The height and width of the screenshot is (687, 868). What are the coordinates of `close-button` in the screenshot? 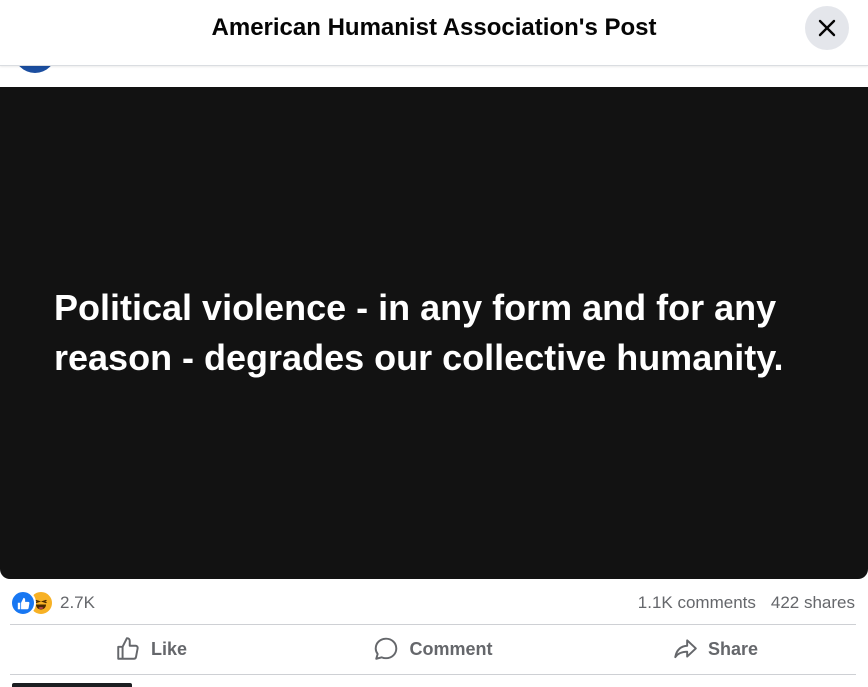 It's located at (827, 28).